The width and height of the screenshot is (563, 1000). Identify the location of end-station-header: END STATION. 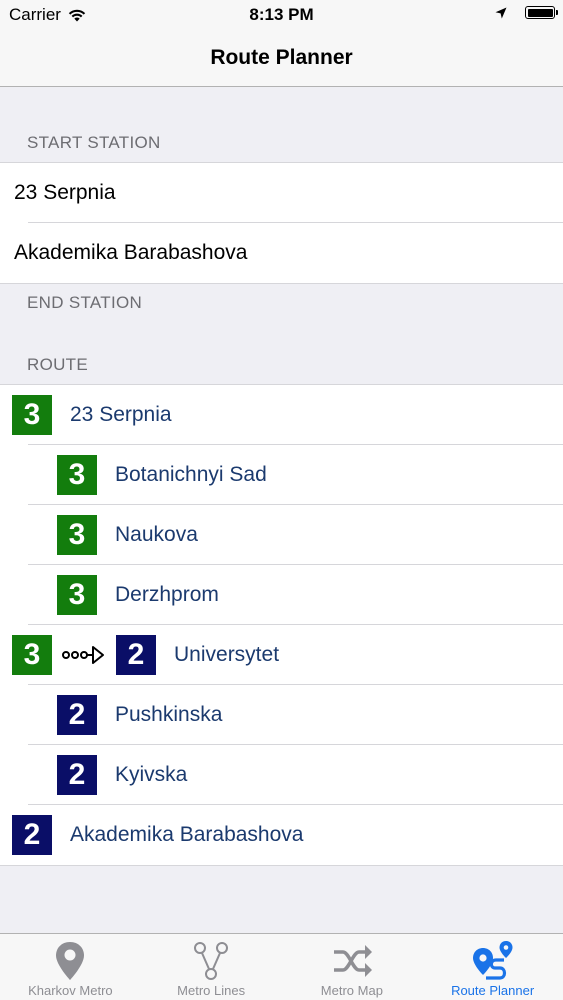
(85, 302).